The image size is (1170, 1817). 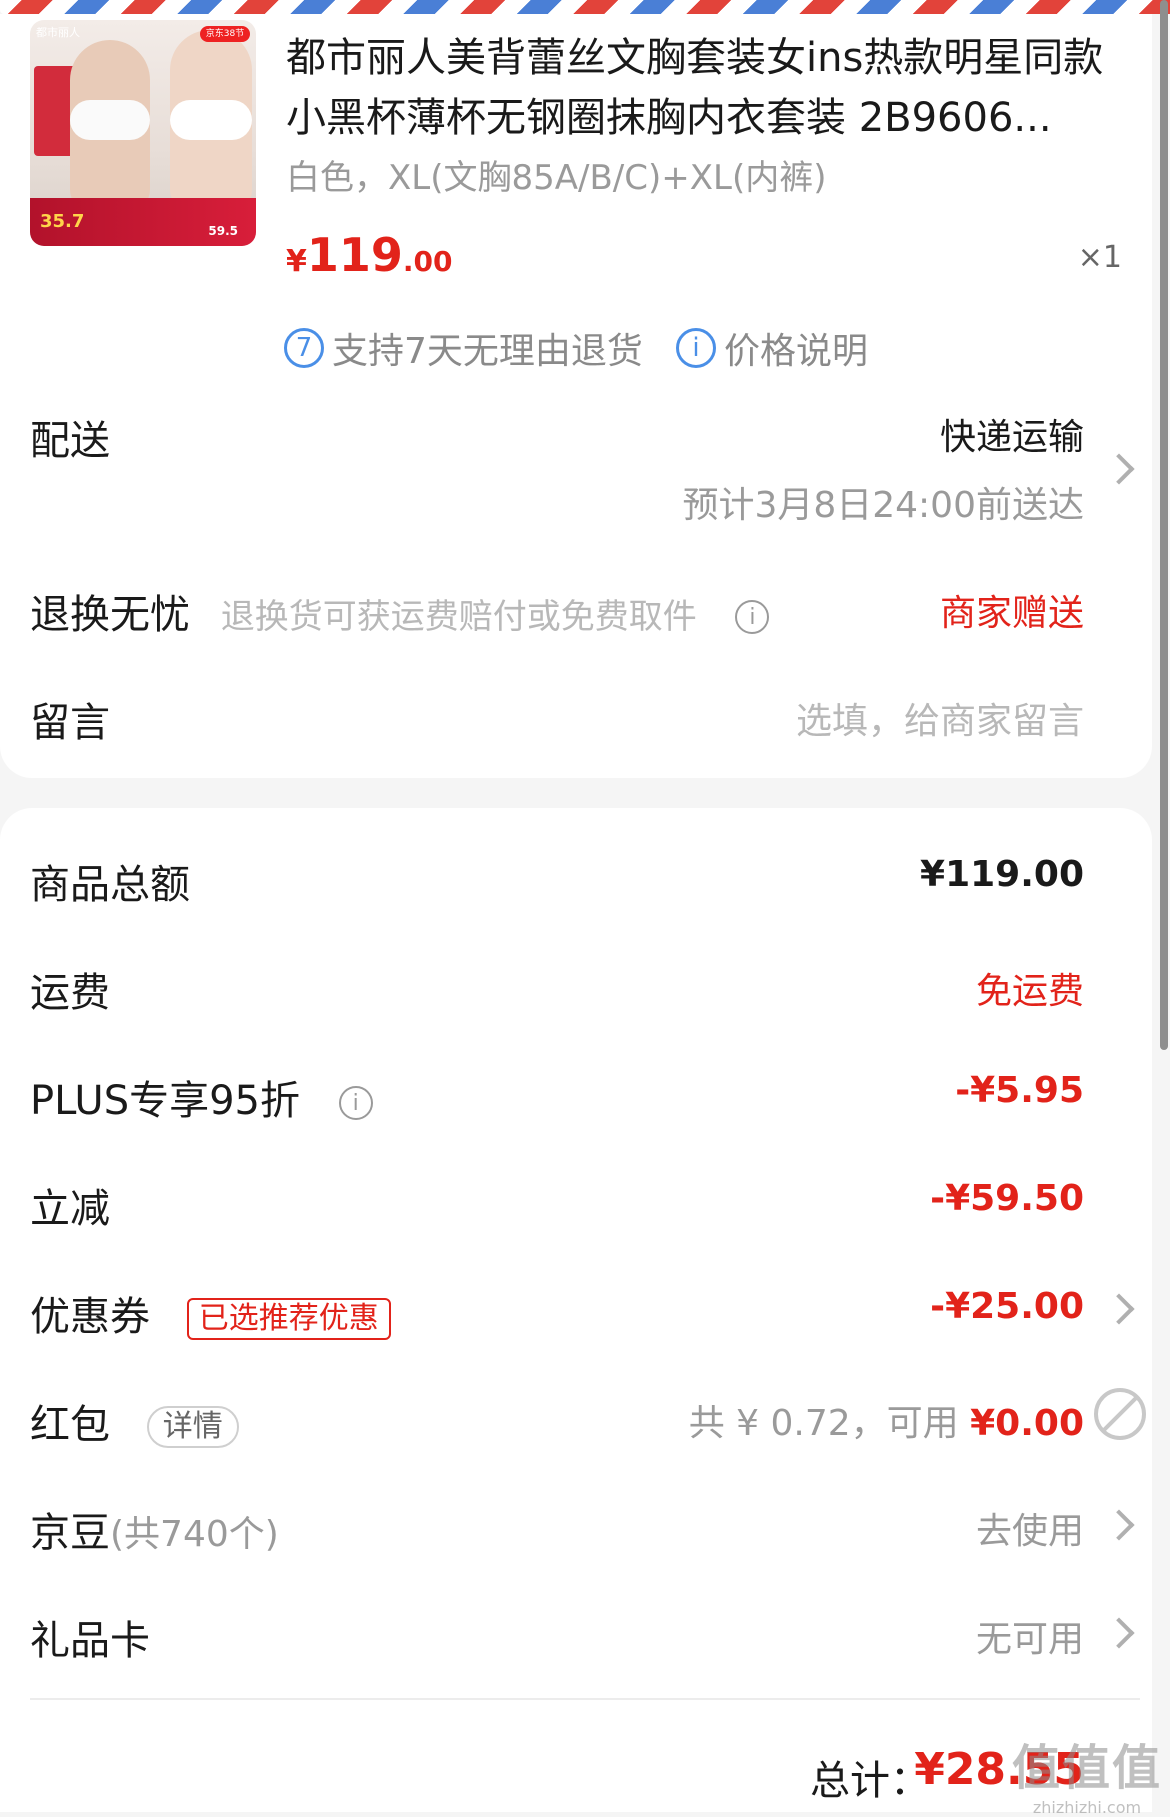 What do you see at coordinates (304, 348) in the screenshot?
I see `seven-day-return-icon: 7` at bounding box center [304, 348].